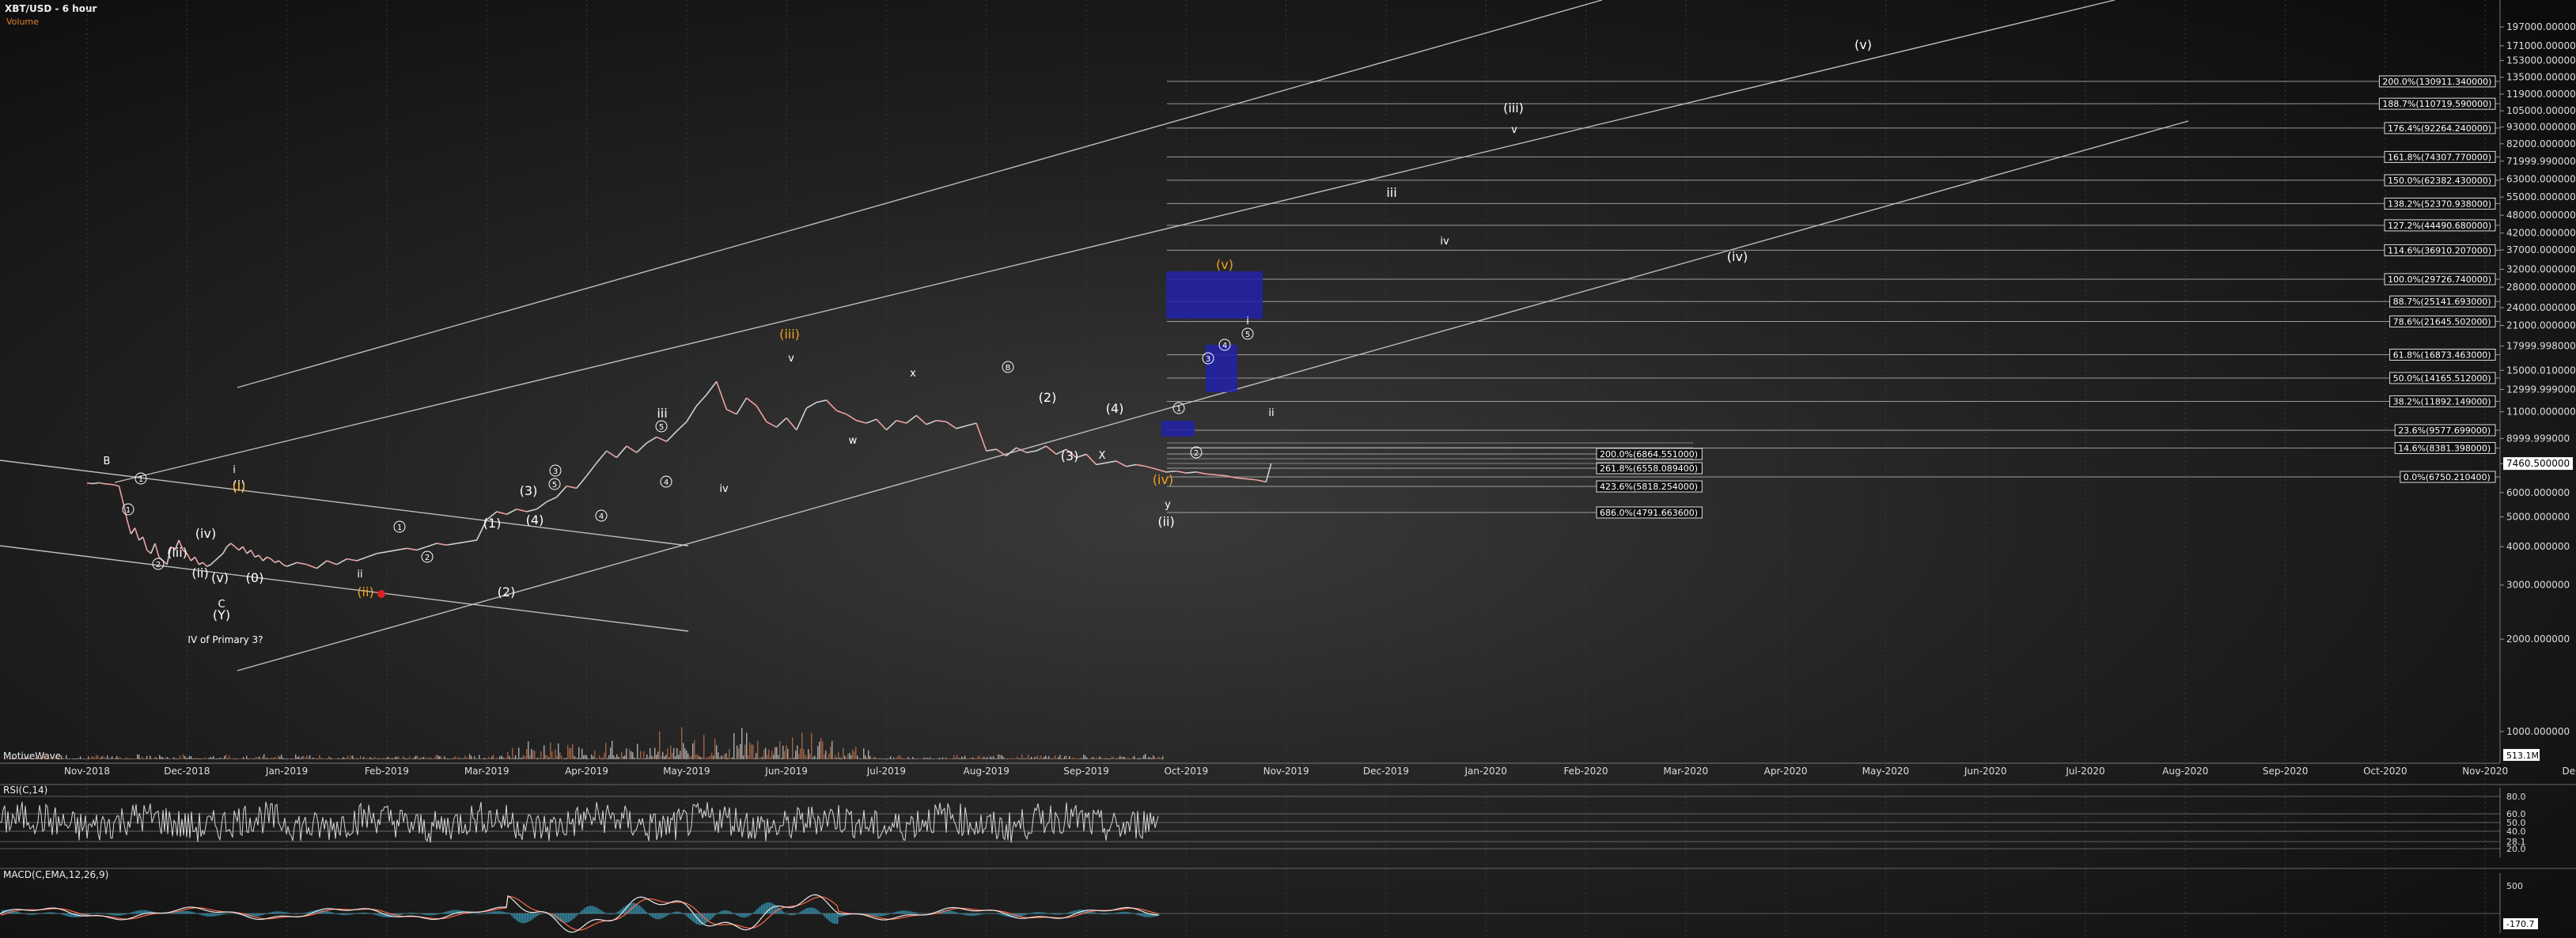 This screenshot has height=938, width=2576. I want to click on fib-label: 88.7%(25141.693000), so click(2442, 302).